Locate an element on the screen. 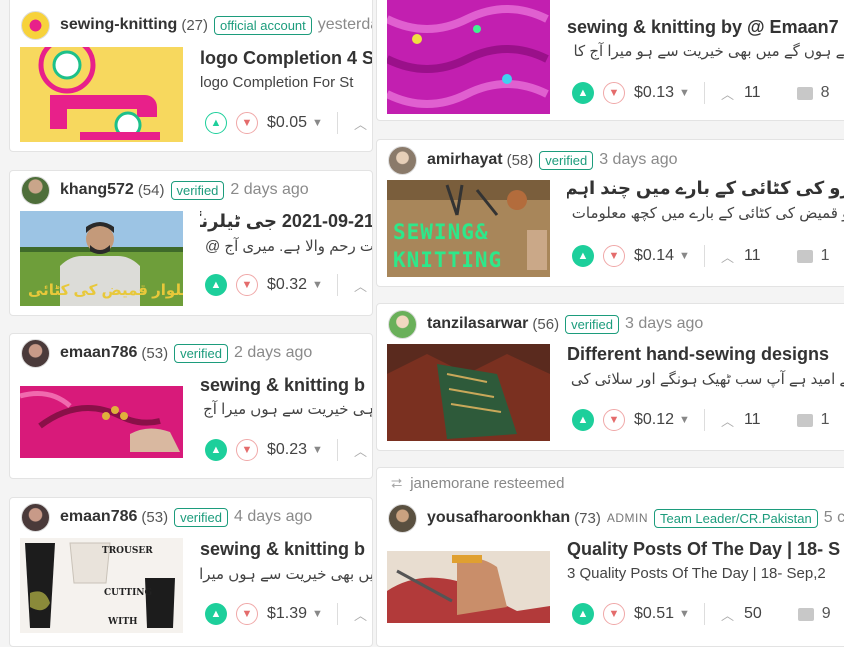 The height and width of the screenshot is (647, 844). post-thumbnail: TROUSER CUTTING WITH is located at coordinates (101, 585).